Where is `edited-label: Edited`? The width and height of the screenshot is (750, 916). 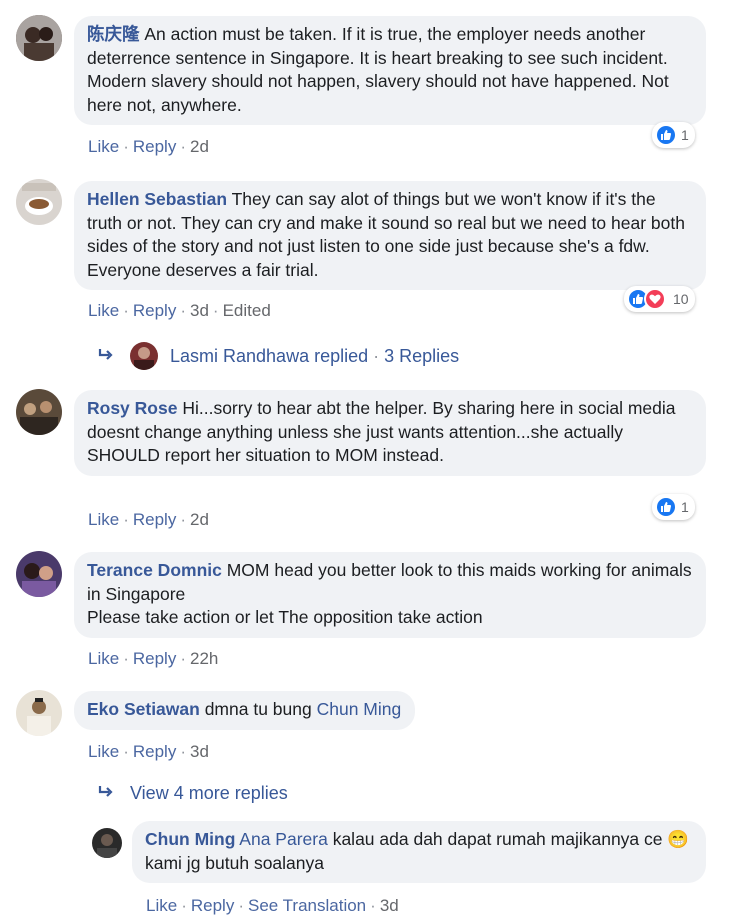
edited-label: Edited is located at coordinates (247, 310).